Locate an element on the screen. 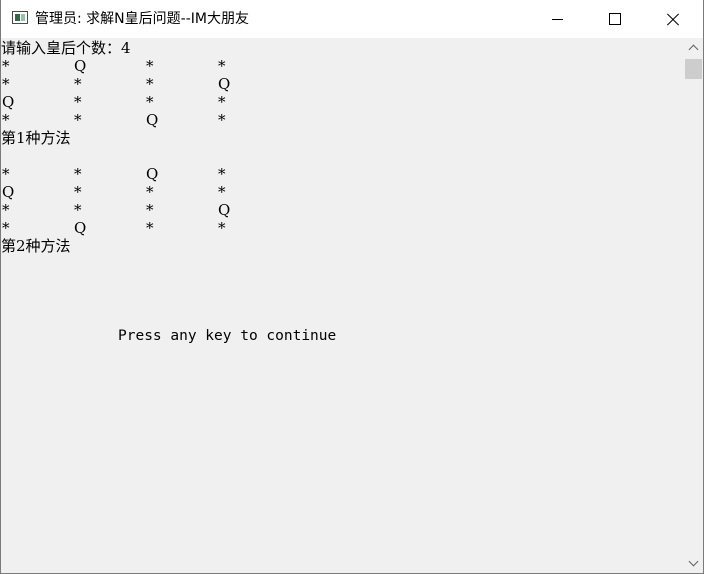 This screenshot has width=704, height=574. minimize-icon is located at coordinates (557, 19).